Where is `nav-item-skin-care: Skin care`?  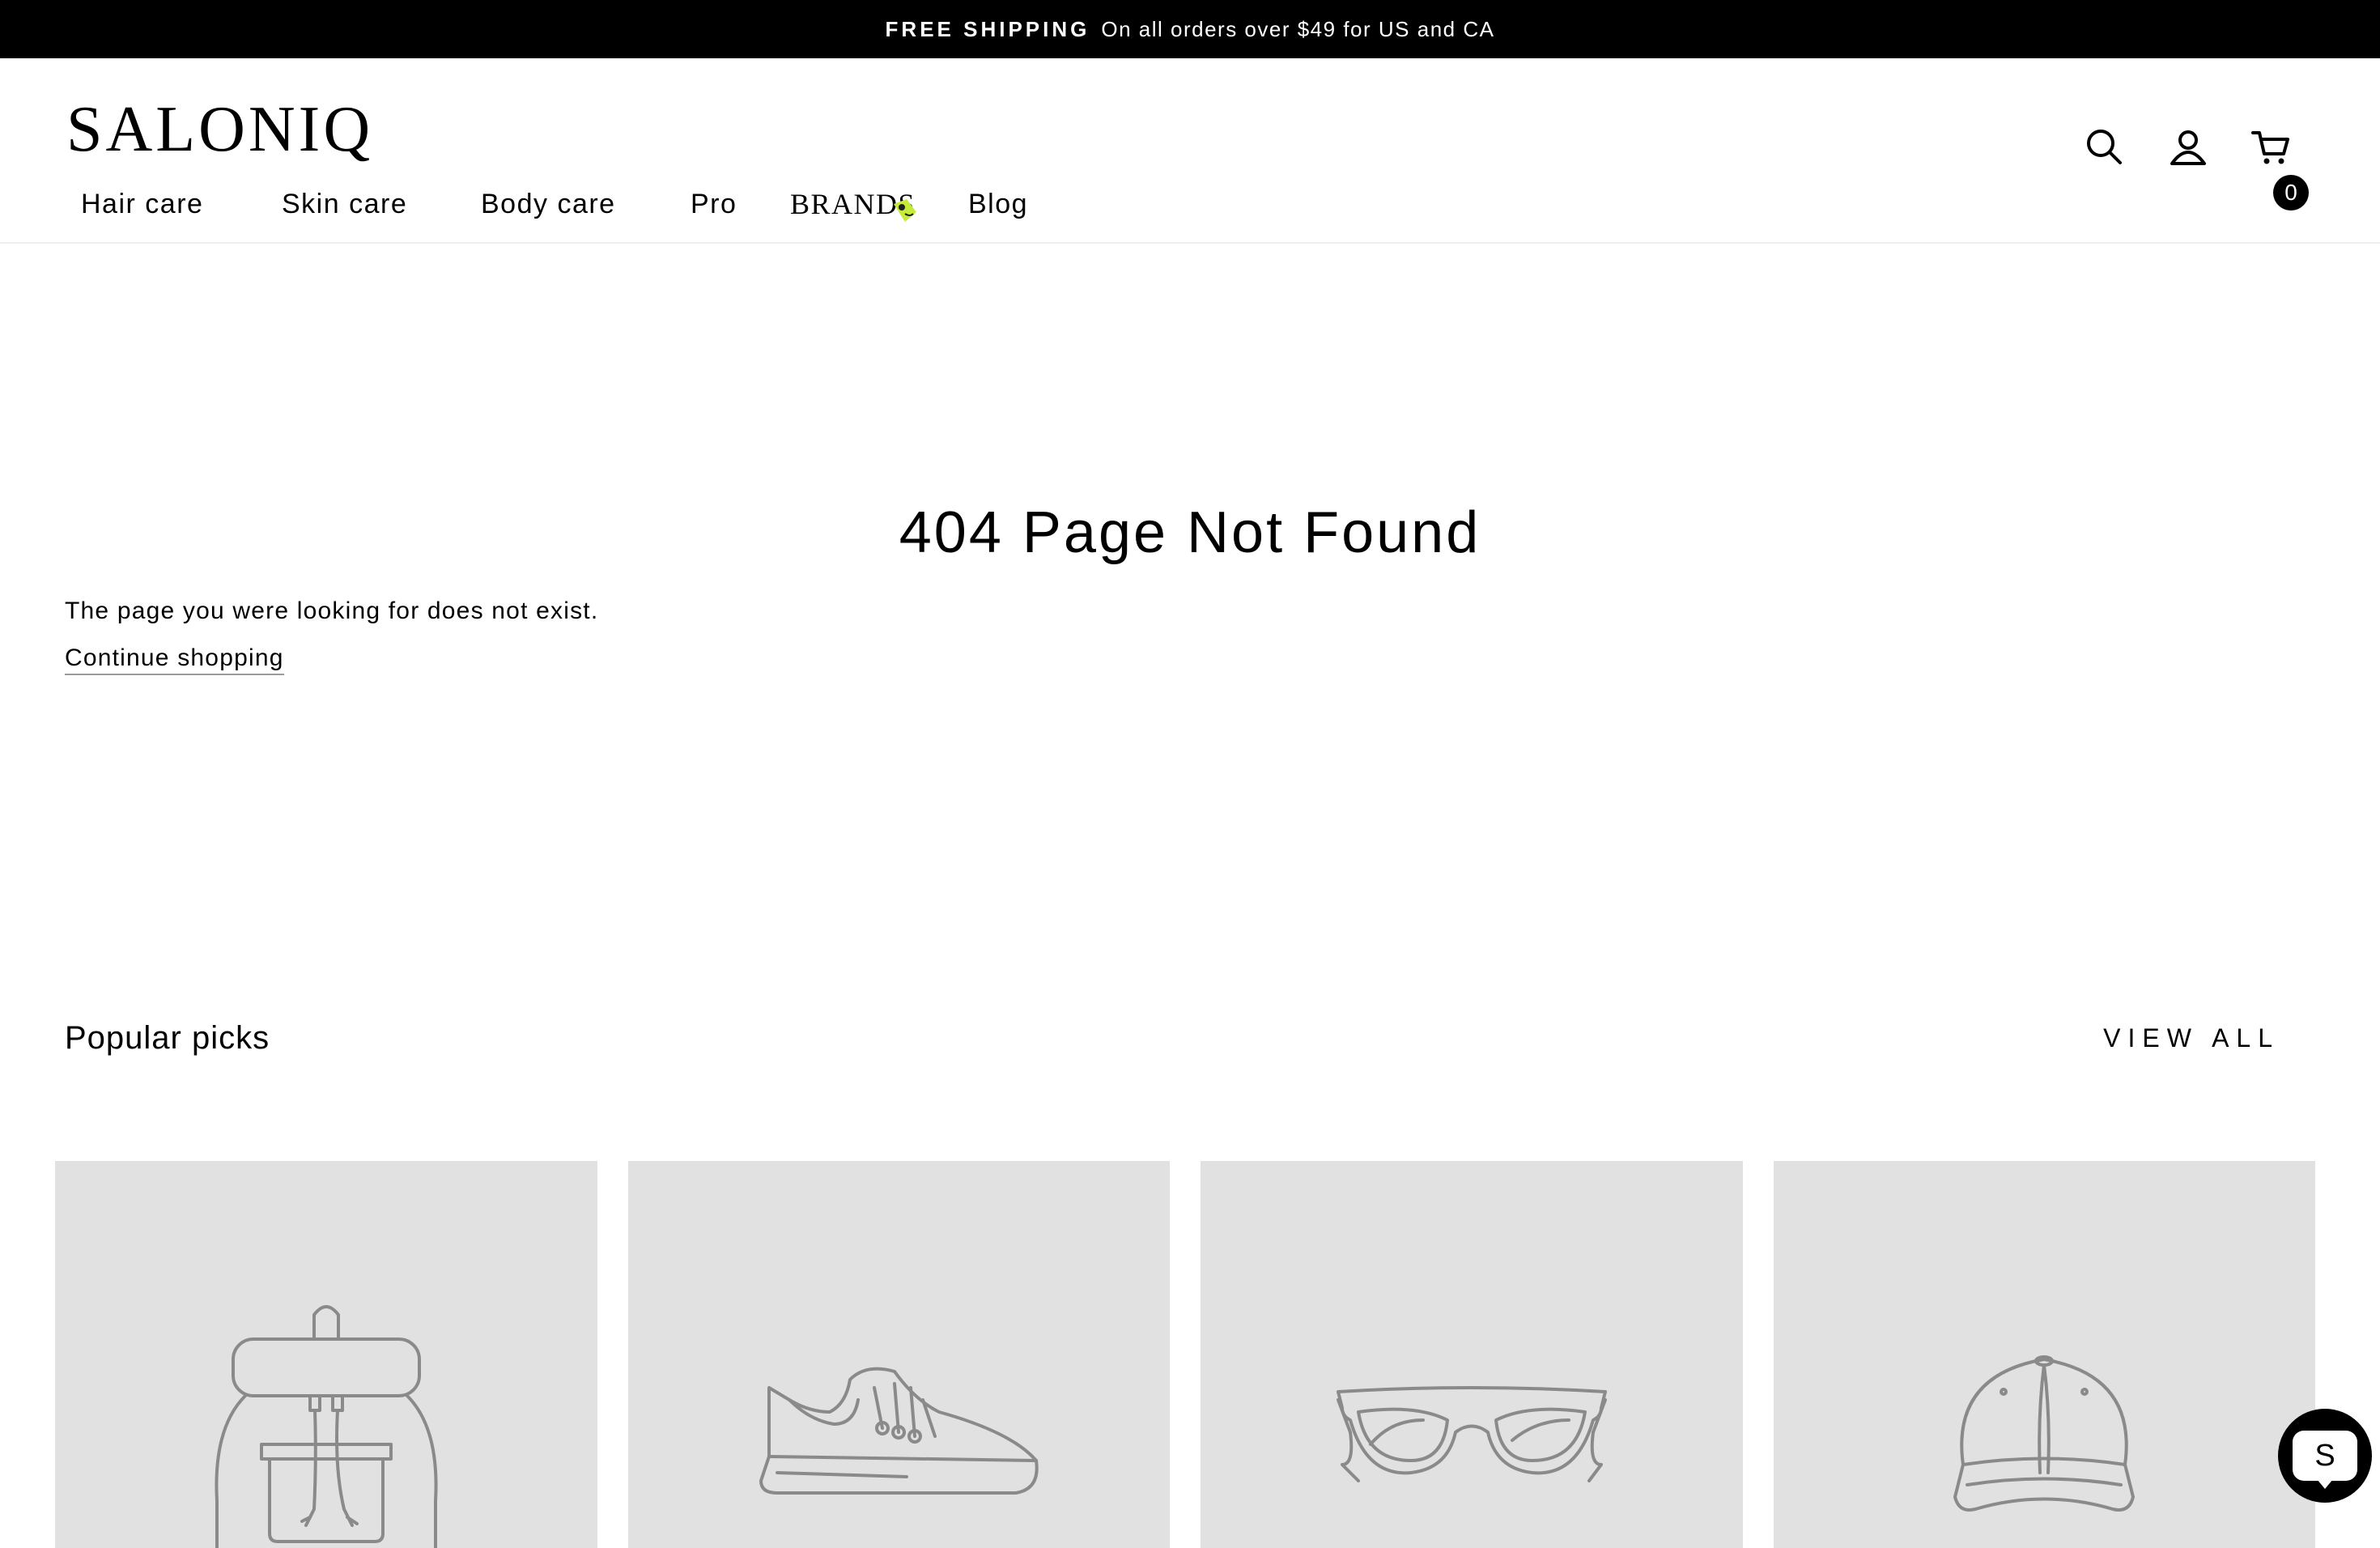
nav-item-skin-care: Skin care is located at coordinates (344, 204).